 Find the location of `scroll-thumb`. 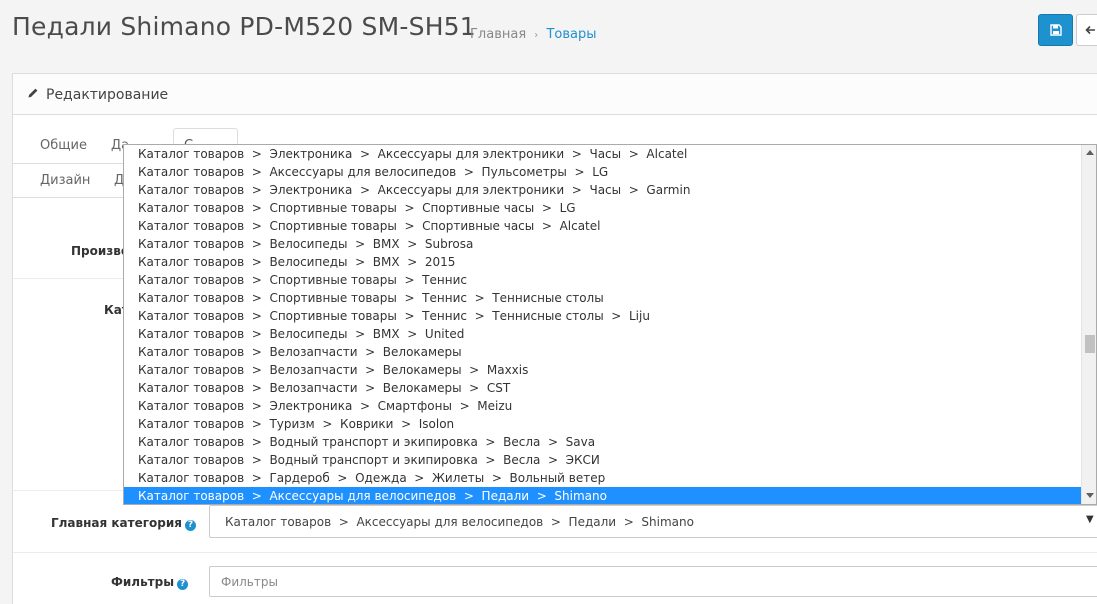

scroll-thumb is located at coordinates (1090, 344).